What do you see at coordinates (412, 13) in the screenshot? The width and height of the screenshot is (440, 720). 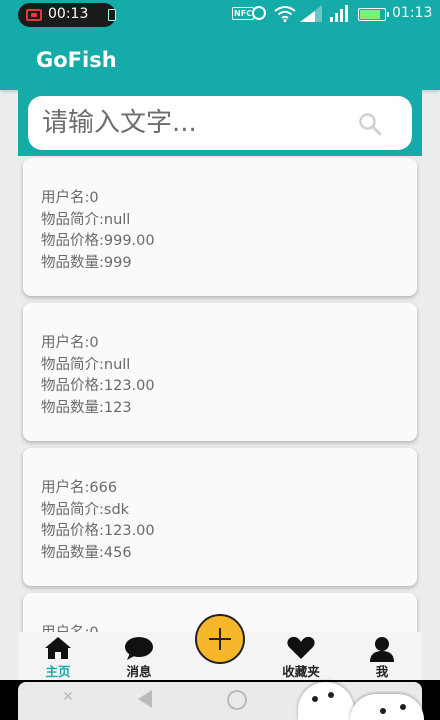 I see `status-clock: 01:13` at bounding box center [412, 13].